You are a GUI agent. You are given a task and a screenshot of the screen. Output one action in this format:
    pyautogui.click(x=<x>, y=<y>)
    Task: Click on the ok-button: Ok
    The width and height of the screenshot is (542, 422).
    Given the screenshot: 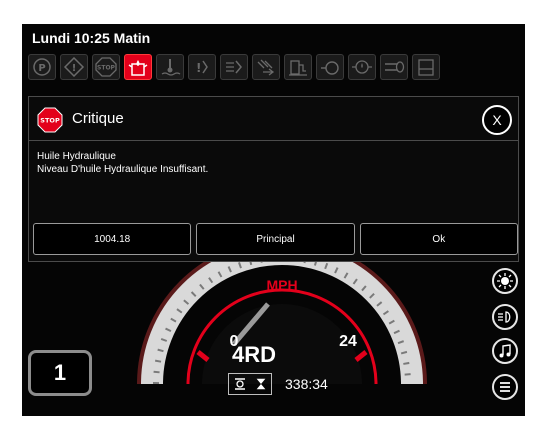 What is the action you would take?
    pyautogui.click(x=438, y=239)
    